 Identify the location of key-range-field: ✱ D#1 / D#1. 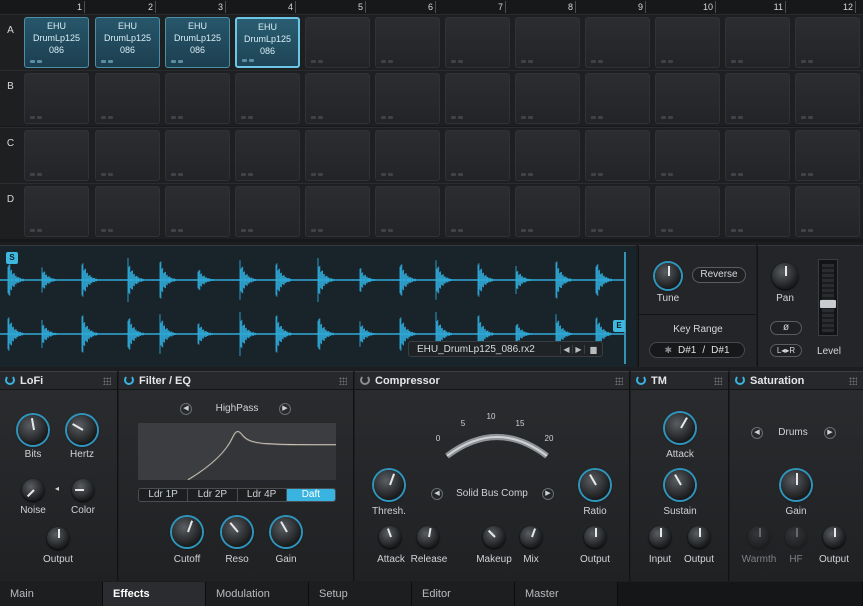
(697, 350).